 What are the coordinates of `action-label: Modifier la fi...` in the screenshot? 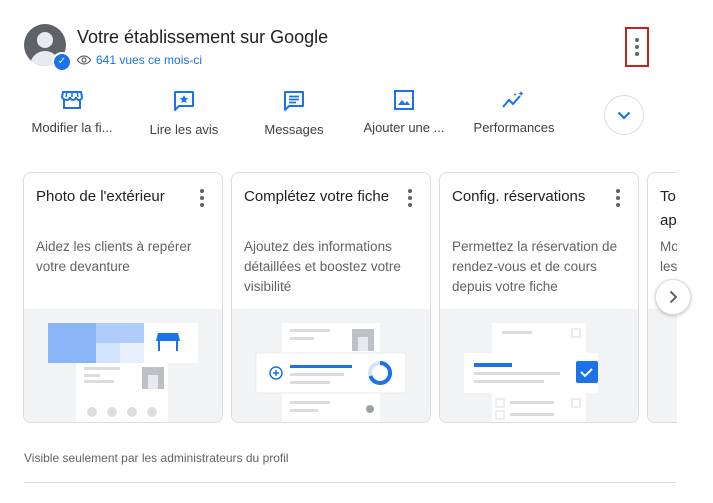 It's located at (72, 127).